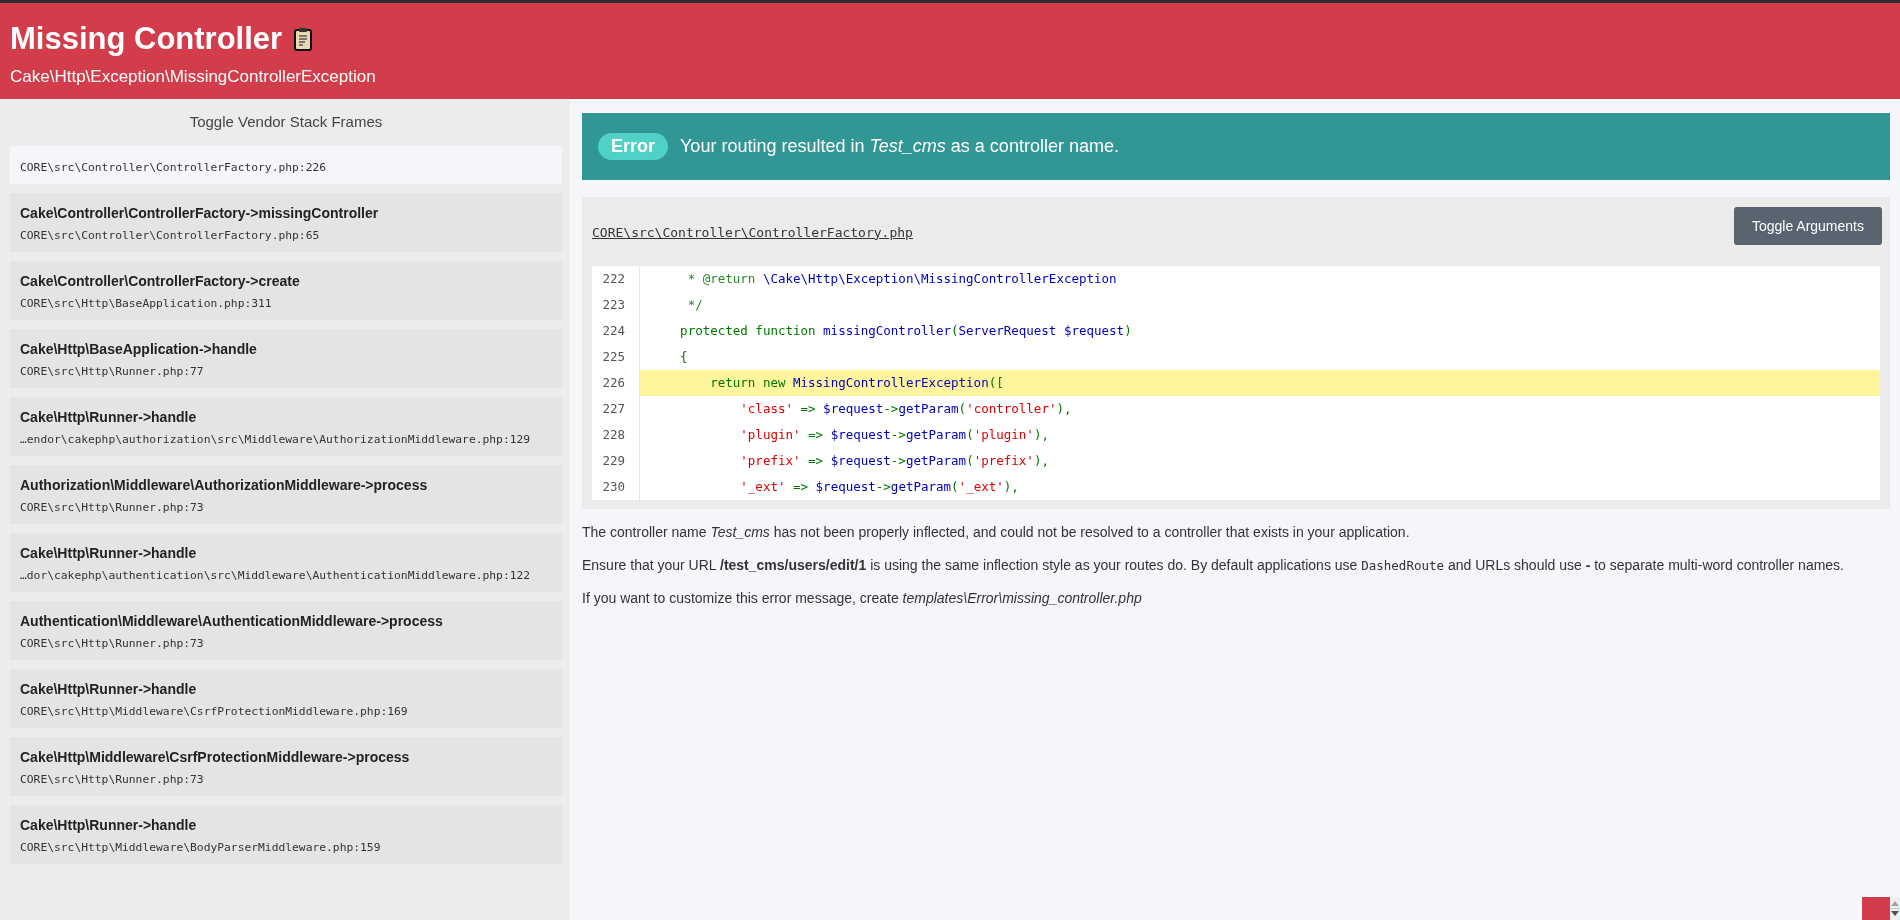 The width and height of the screenshot is (1900, 920). Describe the element at coordinates (695, 305) in the screenshot. I see `code-line: */` at that location.